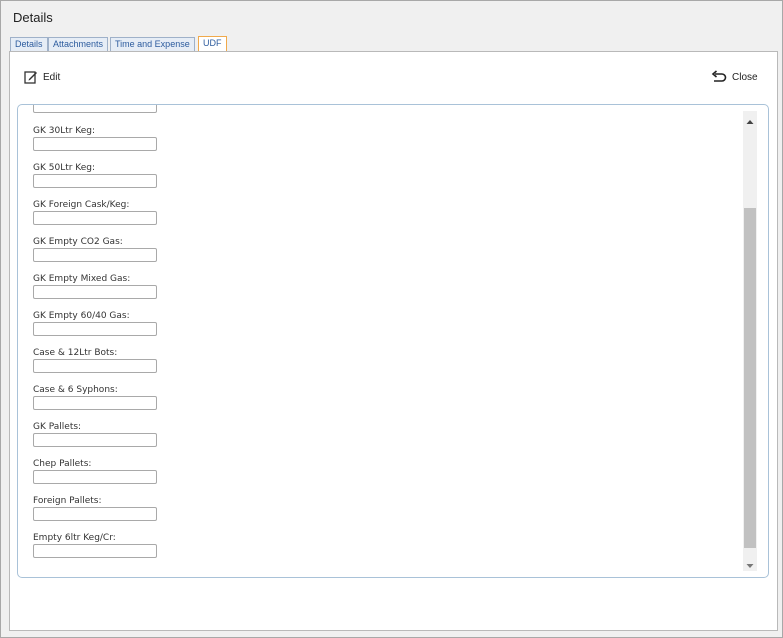 The image size is (783, 638). What do you see at coordinates (62, 464) in the screenshot?
I see `field-label: Chep Pallets:` at bounding box center [62, 464].